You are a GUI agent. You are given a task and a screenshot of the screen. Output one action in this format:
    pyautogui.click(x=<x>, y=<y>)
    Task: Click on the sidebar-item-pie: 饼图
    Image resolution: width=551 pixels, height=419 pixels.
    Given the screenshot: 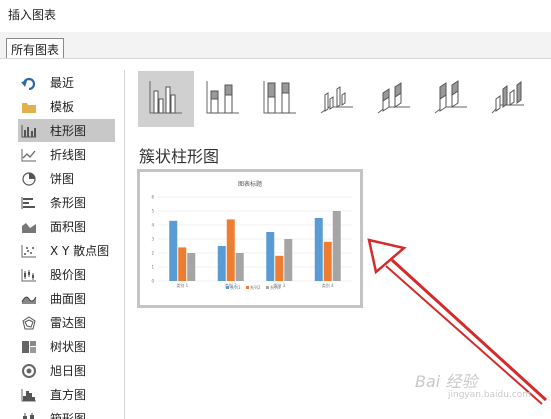 What is the action you would take?
    pyautogui.click(x=66, y=178)
    